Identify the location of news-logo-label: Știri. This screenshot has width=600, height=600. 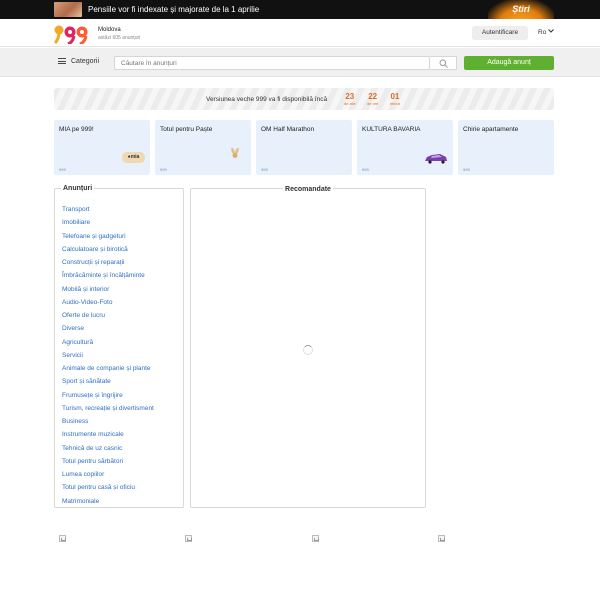
(521, 9).